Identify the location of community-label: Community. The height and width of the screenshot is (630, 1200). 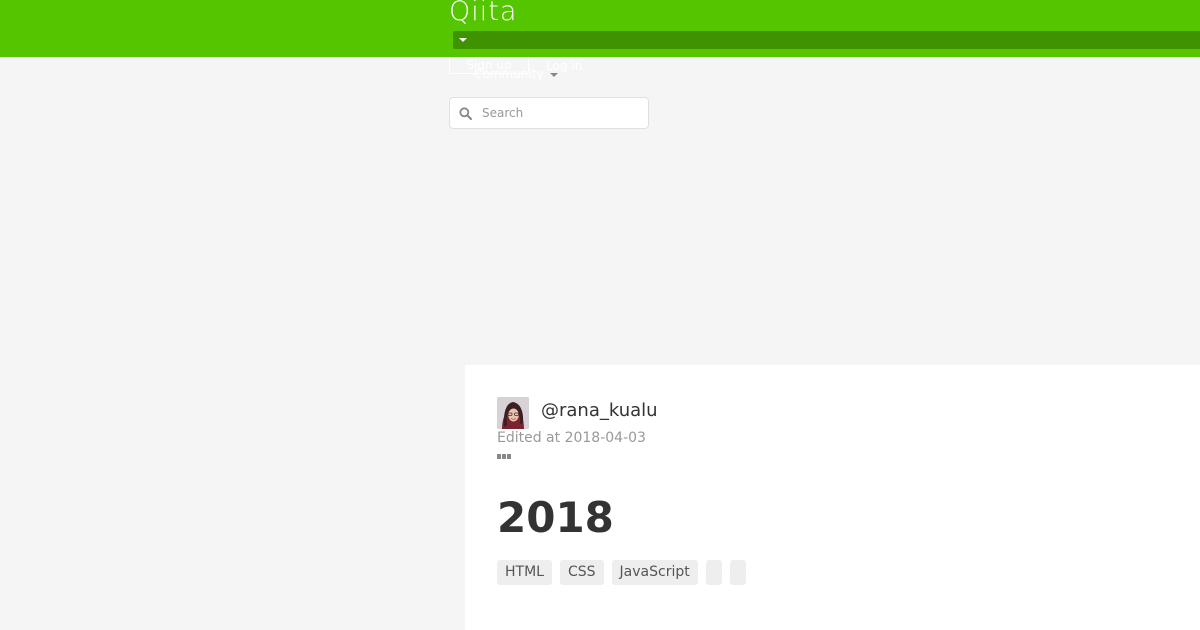
(508, 74).